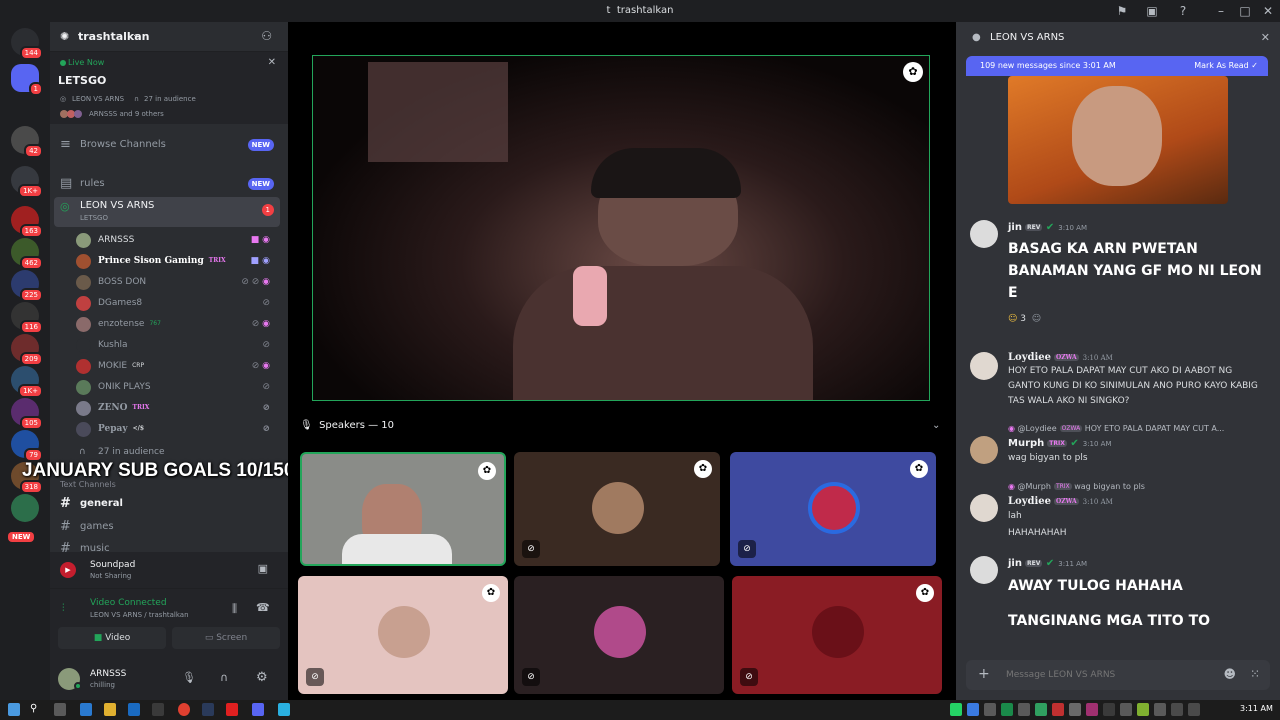  I want to click on voice-user: ARNSSS ■ ◉, so click(176, 240).